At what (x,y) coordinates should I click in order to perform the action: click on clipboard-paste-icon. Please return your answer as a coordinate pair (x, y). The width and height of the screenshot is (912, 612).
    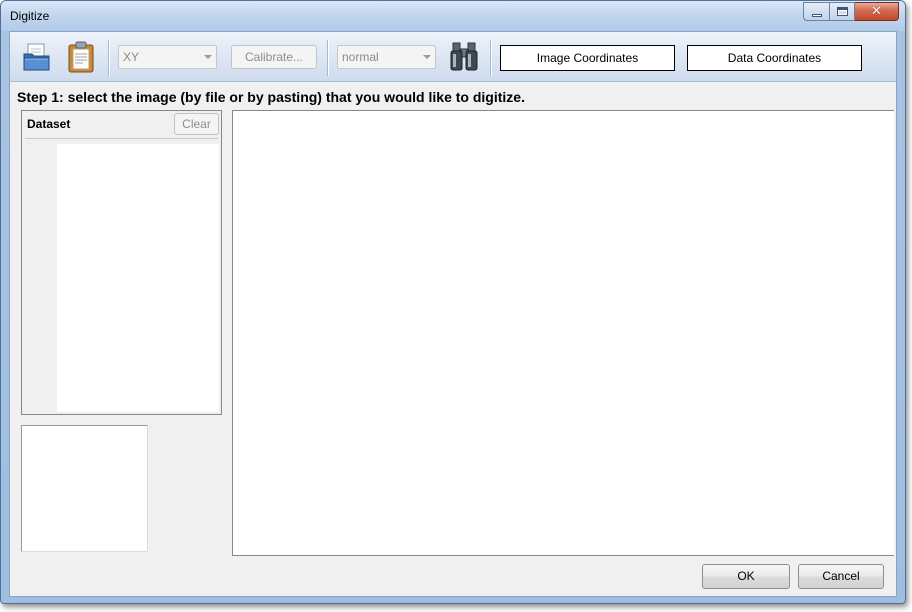
    Looking at the image, I should click on (81, 57).